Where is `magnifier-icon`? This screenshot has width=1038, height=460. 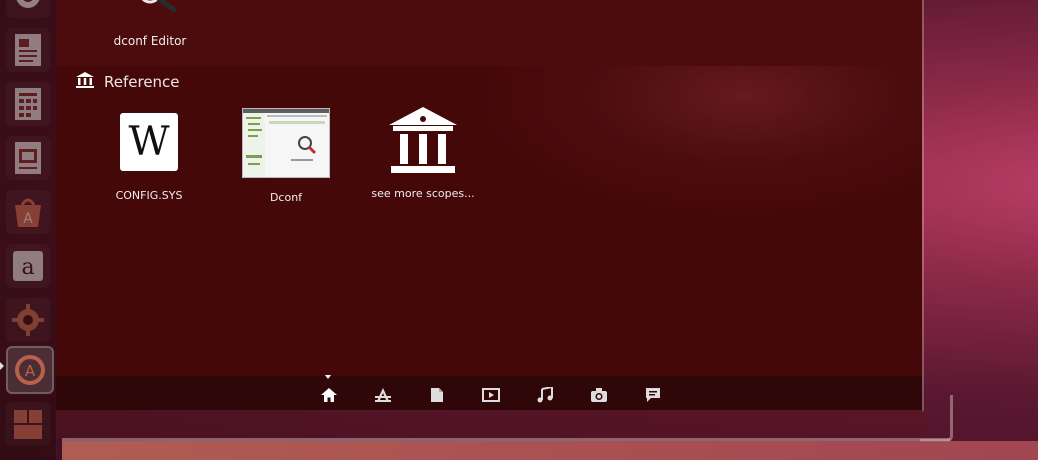 magnifier-icon is located at coordinates (154, 7).